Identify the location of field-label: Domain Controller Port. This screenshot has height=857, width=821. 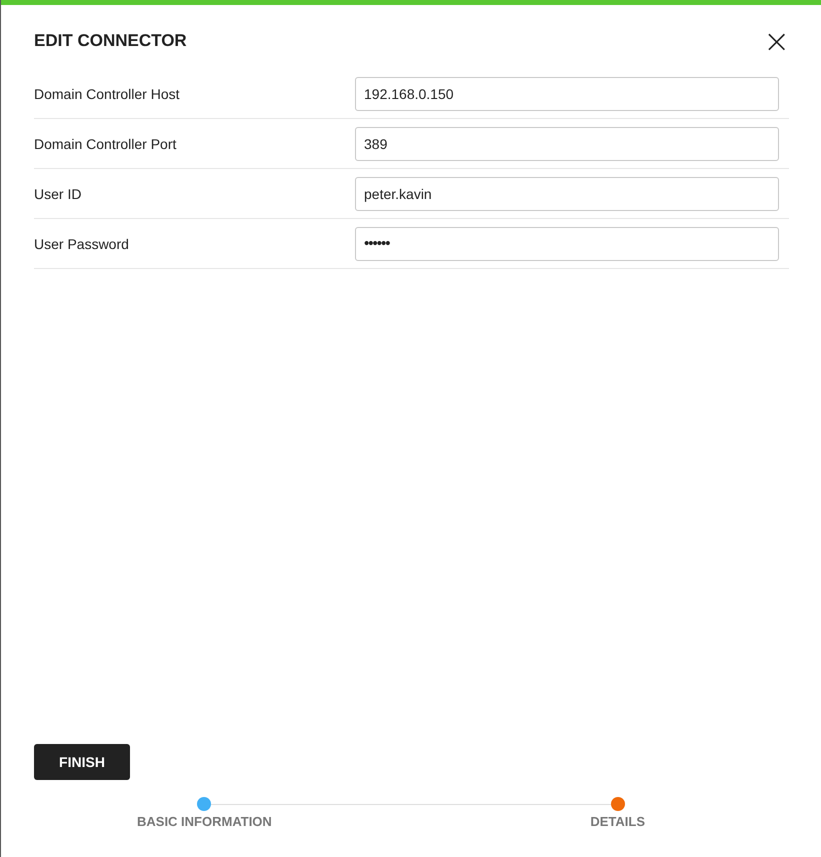
(105, 144).